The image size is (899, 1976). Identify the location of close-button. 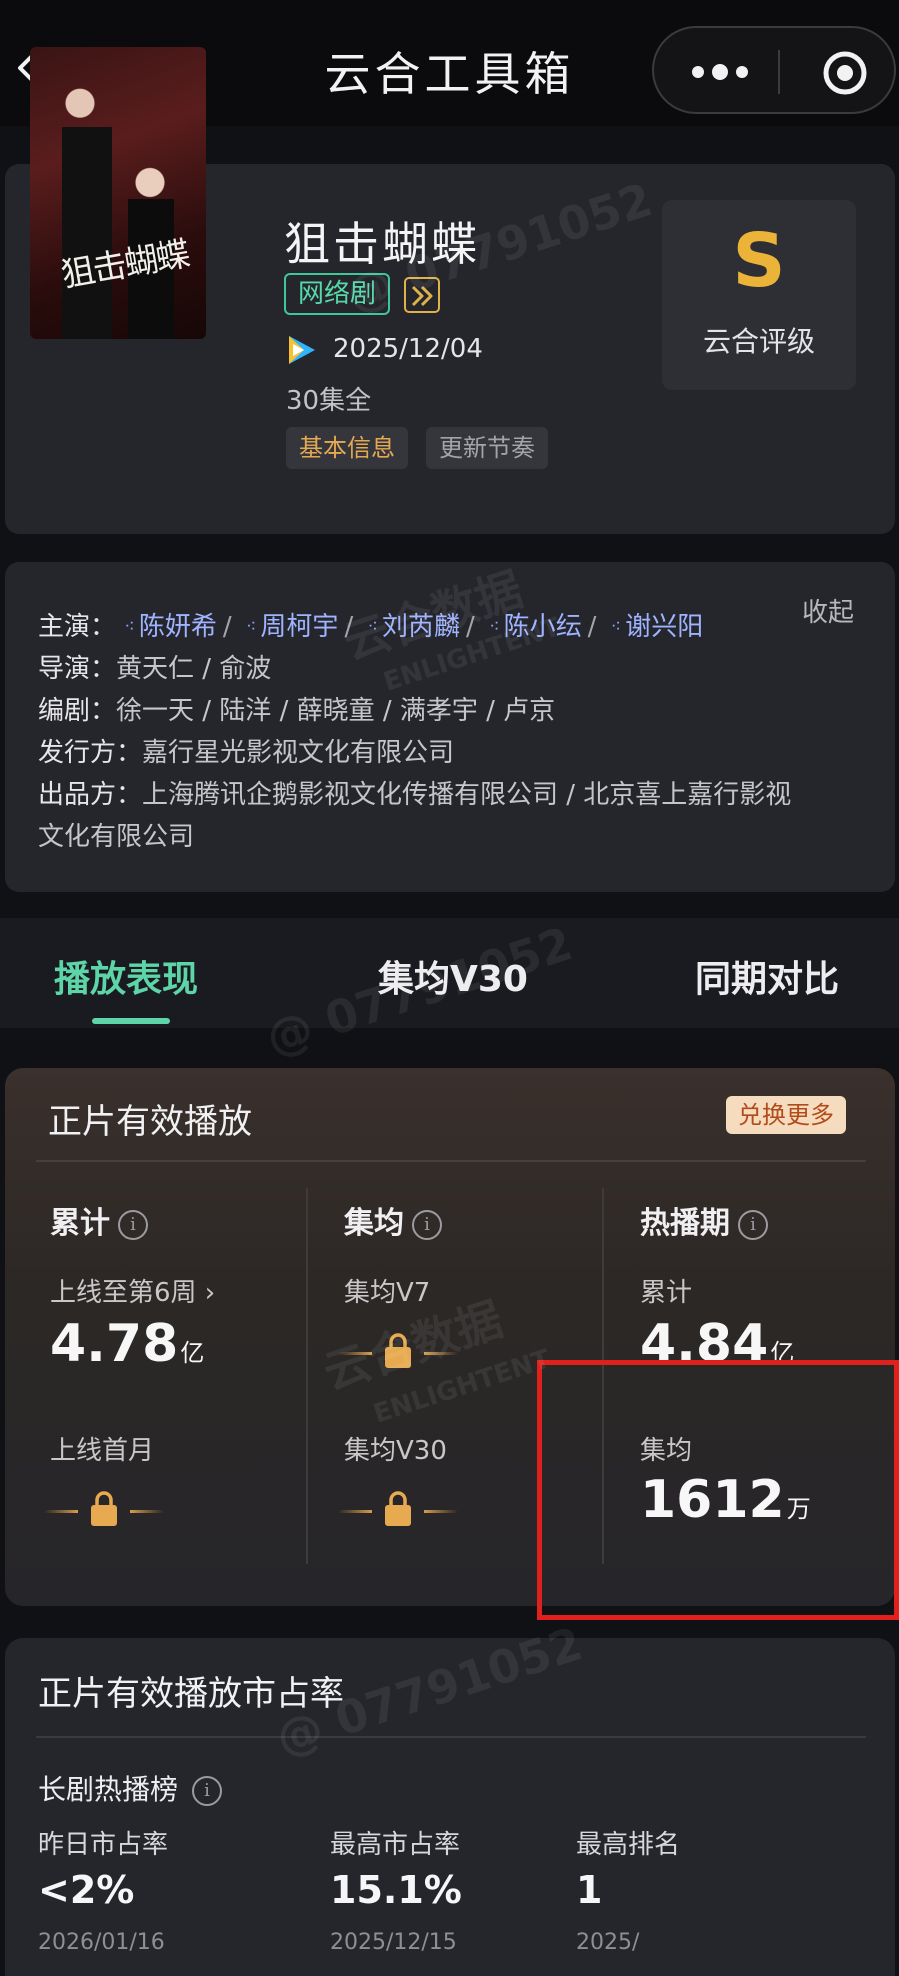
(845, 73).